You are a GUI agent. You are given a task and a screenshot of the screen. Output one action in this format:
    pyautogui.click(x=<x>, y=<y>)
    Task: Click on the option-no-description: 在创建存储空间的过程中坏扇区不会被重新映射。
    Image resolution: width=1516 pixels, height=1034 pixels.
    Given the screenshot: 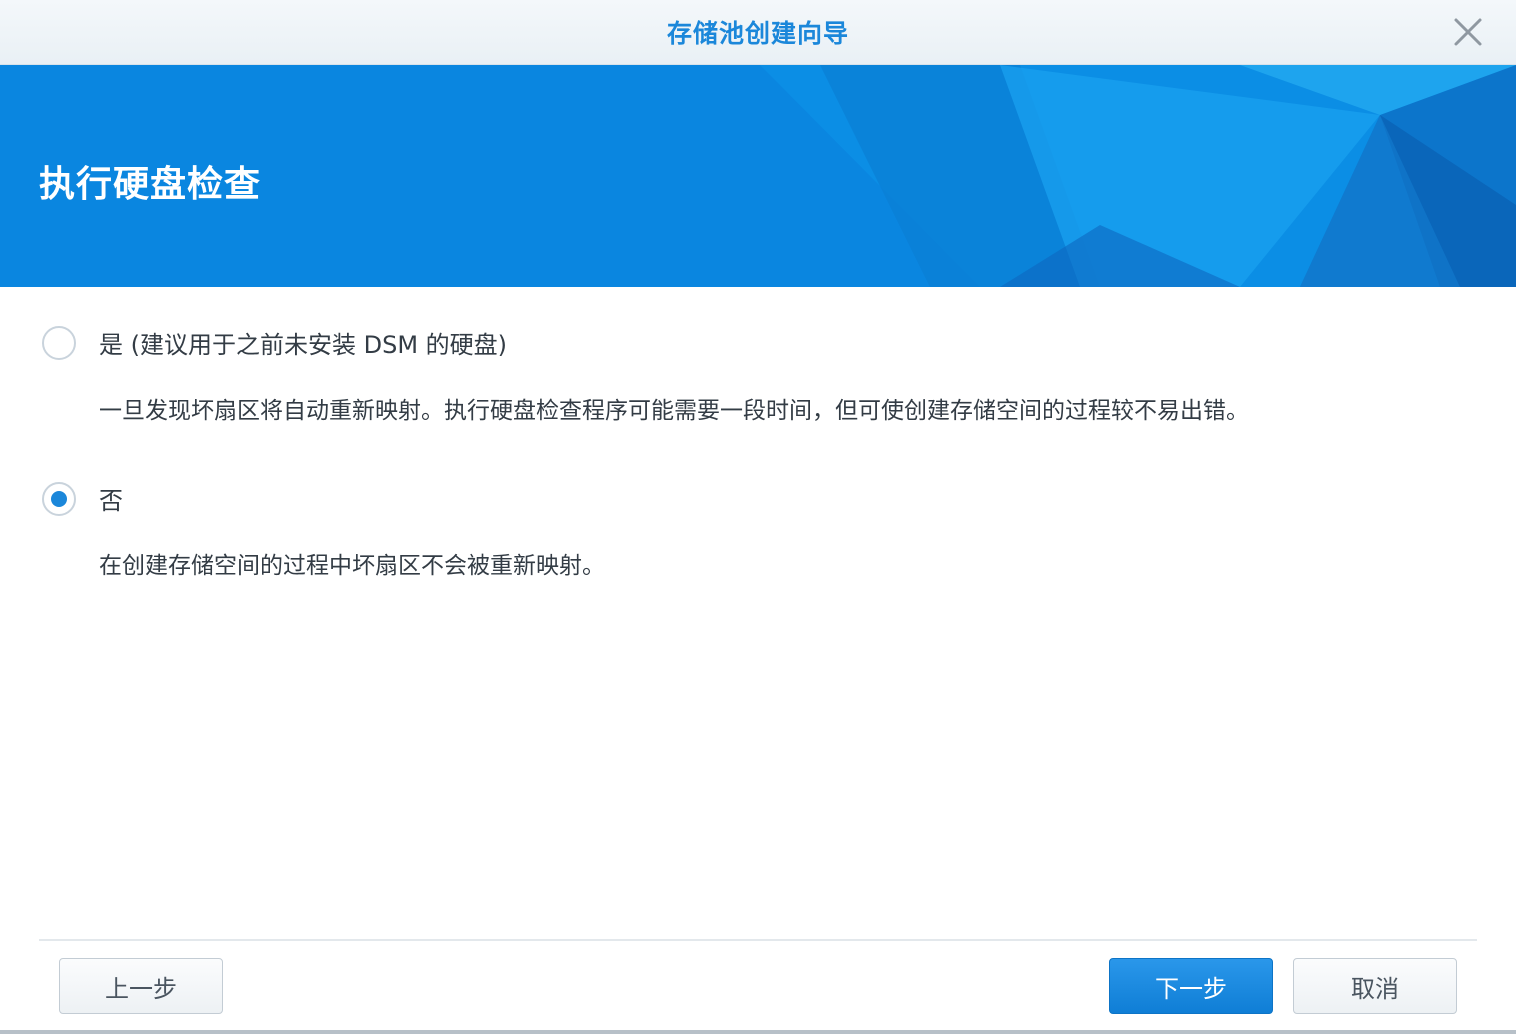 What is the action you would take?
    pyautogui.click(x=352, y=566)
    